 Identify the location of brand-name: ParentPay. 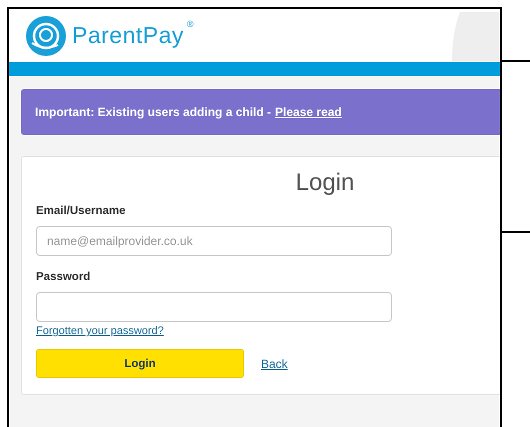
(128, 35).